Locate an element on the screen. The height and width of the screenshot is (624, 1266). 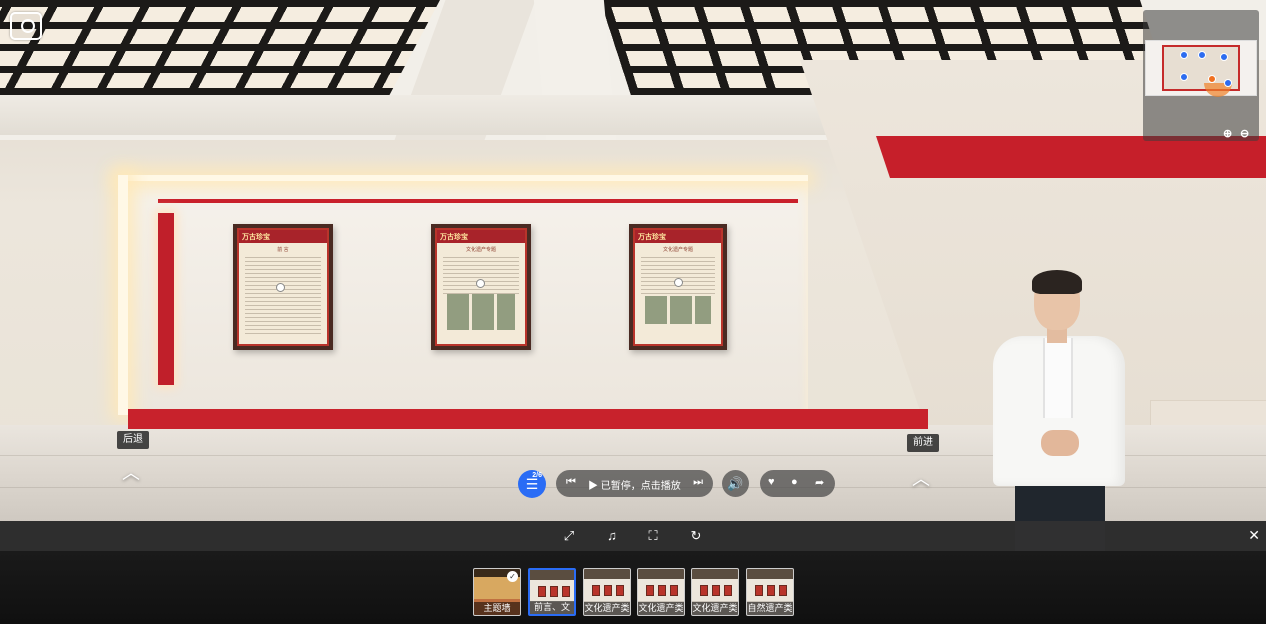
red-wall-stripe is located at coordinates (1071, 157).